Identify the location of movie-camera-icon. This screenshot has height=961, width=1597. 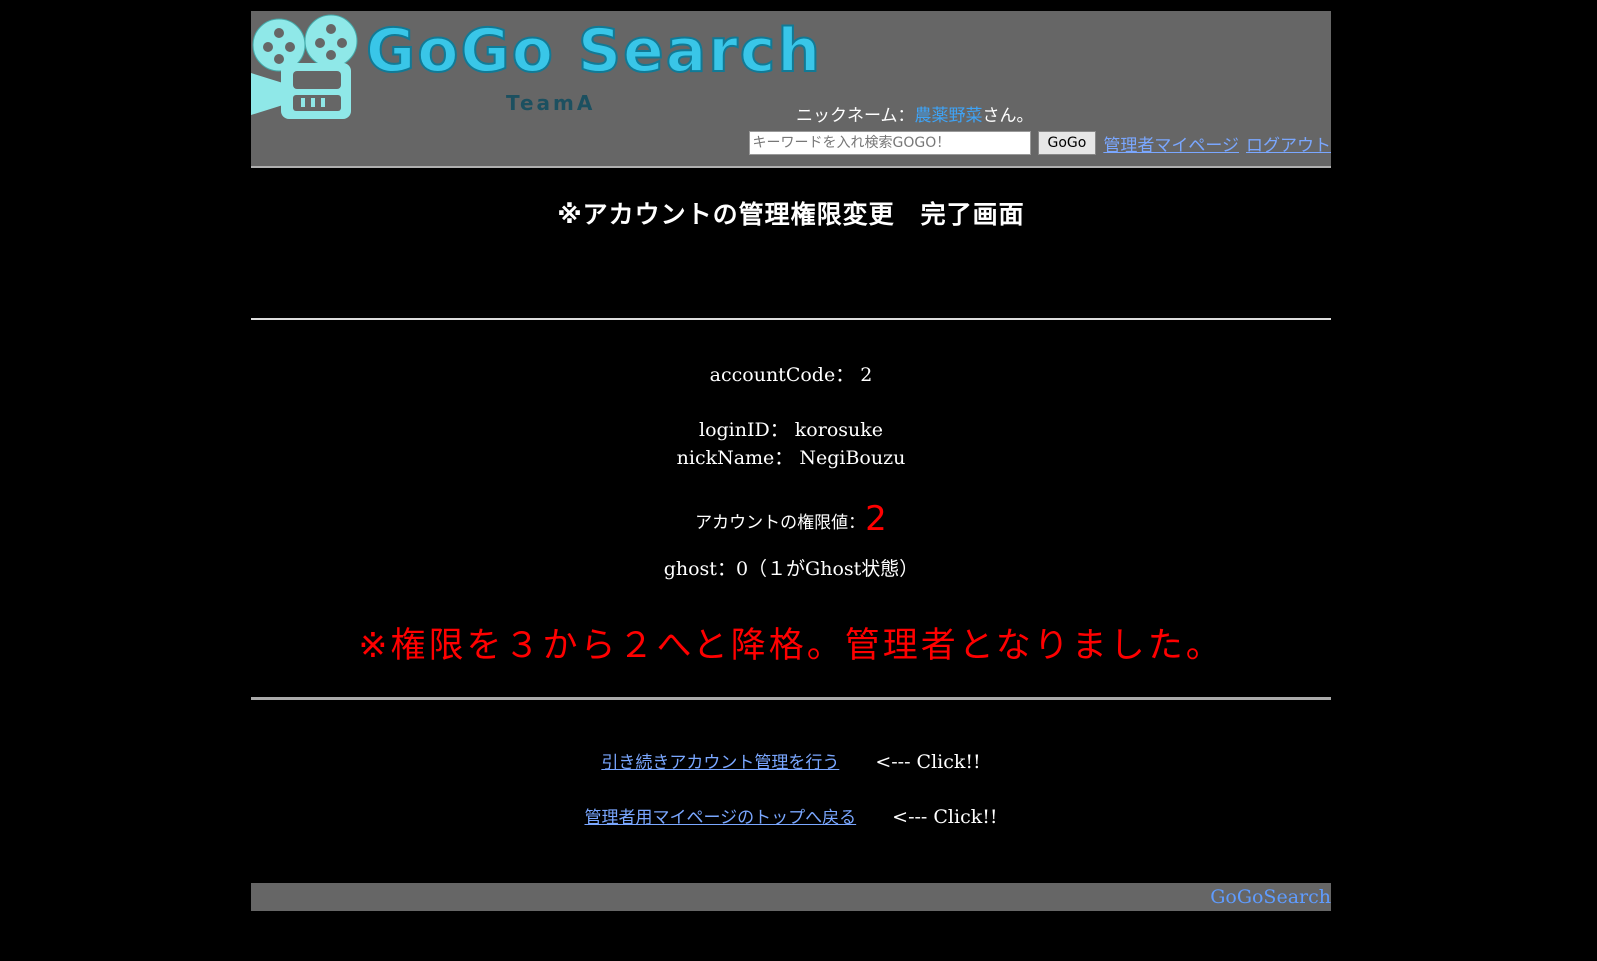
(304, 66).